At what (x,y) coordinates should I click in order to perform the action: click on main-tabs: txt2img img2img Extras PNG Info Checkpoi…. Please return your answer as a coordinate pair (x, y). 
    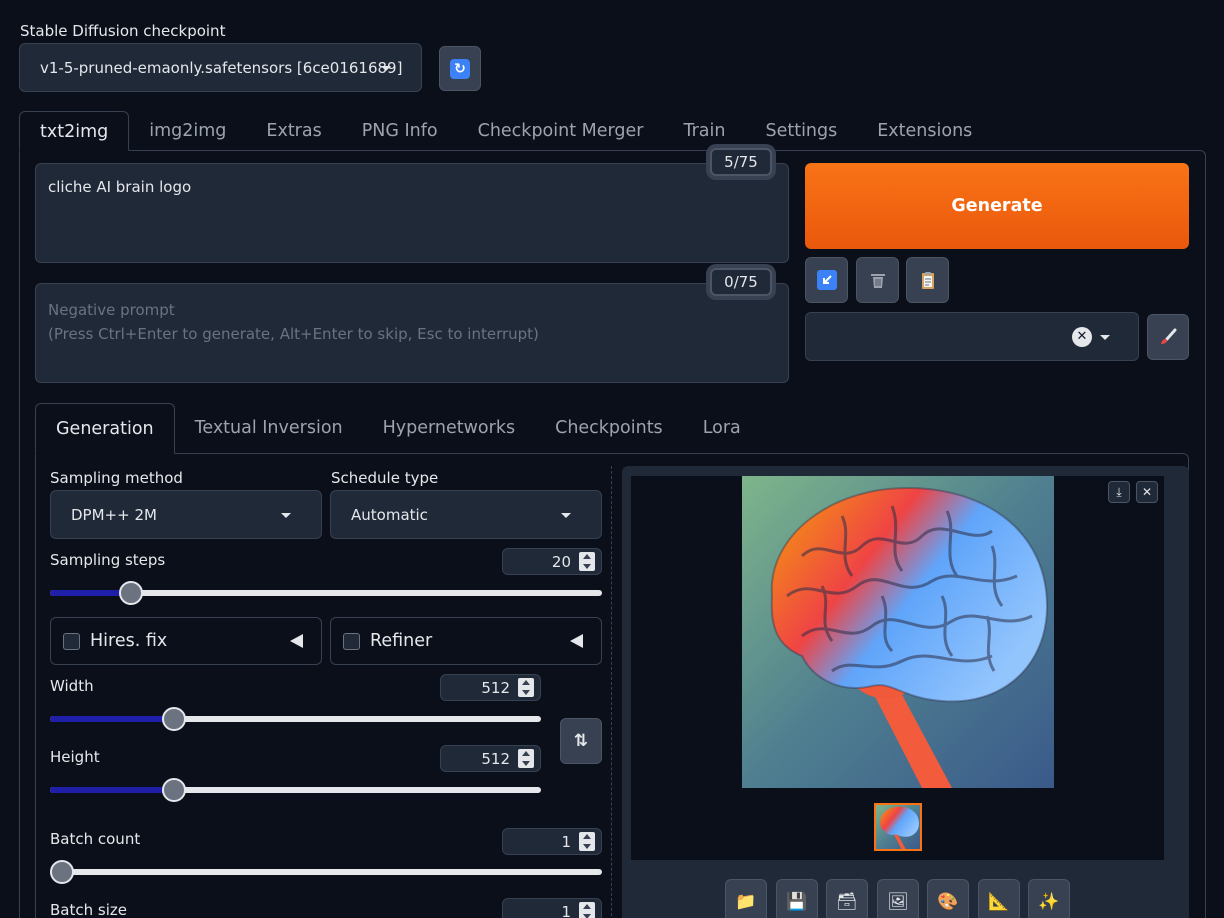
    Looking at the image, I should click on (505, 131).